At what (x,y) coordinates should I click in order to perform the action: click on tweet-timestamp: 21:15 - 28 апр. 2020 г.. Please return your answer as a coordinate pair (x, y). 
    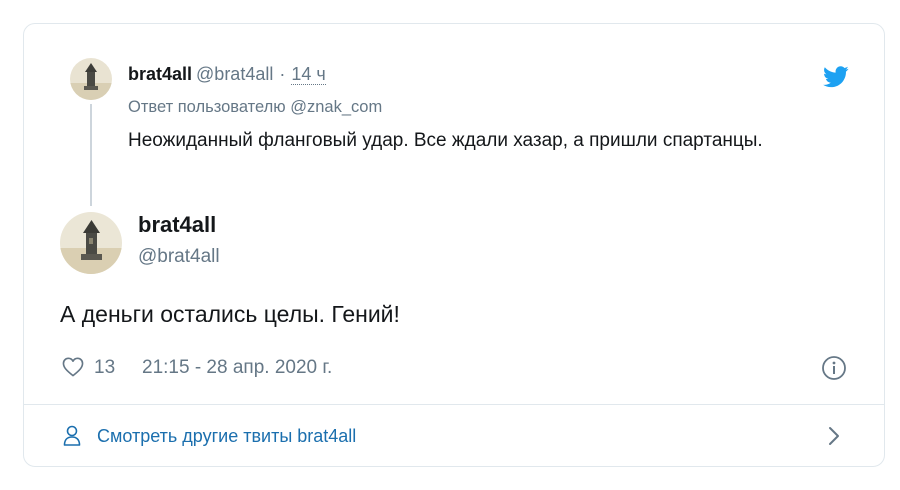
    Looking at the image, I should click on (237, 368).